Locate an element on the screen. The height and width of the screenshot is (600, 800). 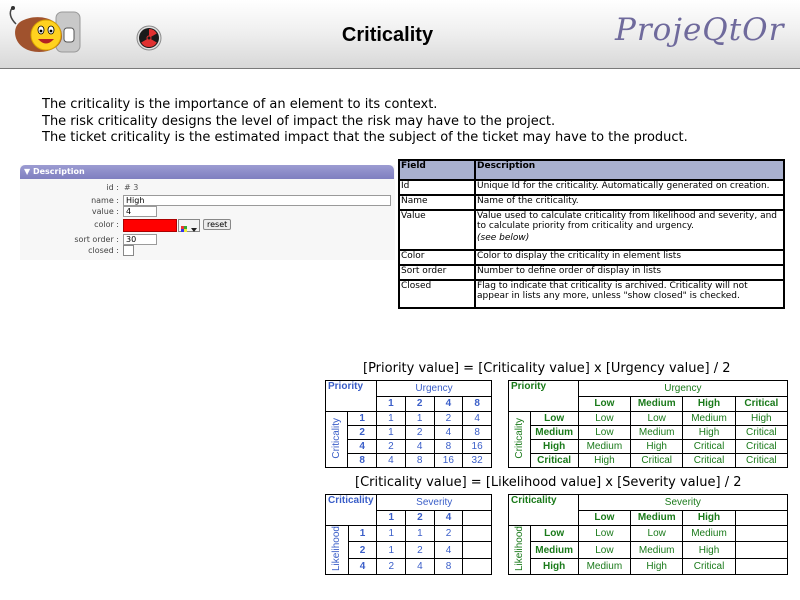
logo-mascot-icon is located at coordinates (45, 29).